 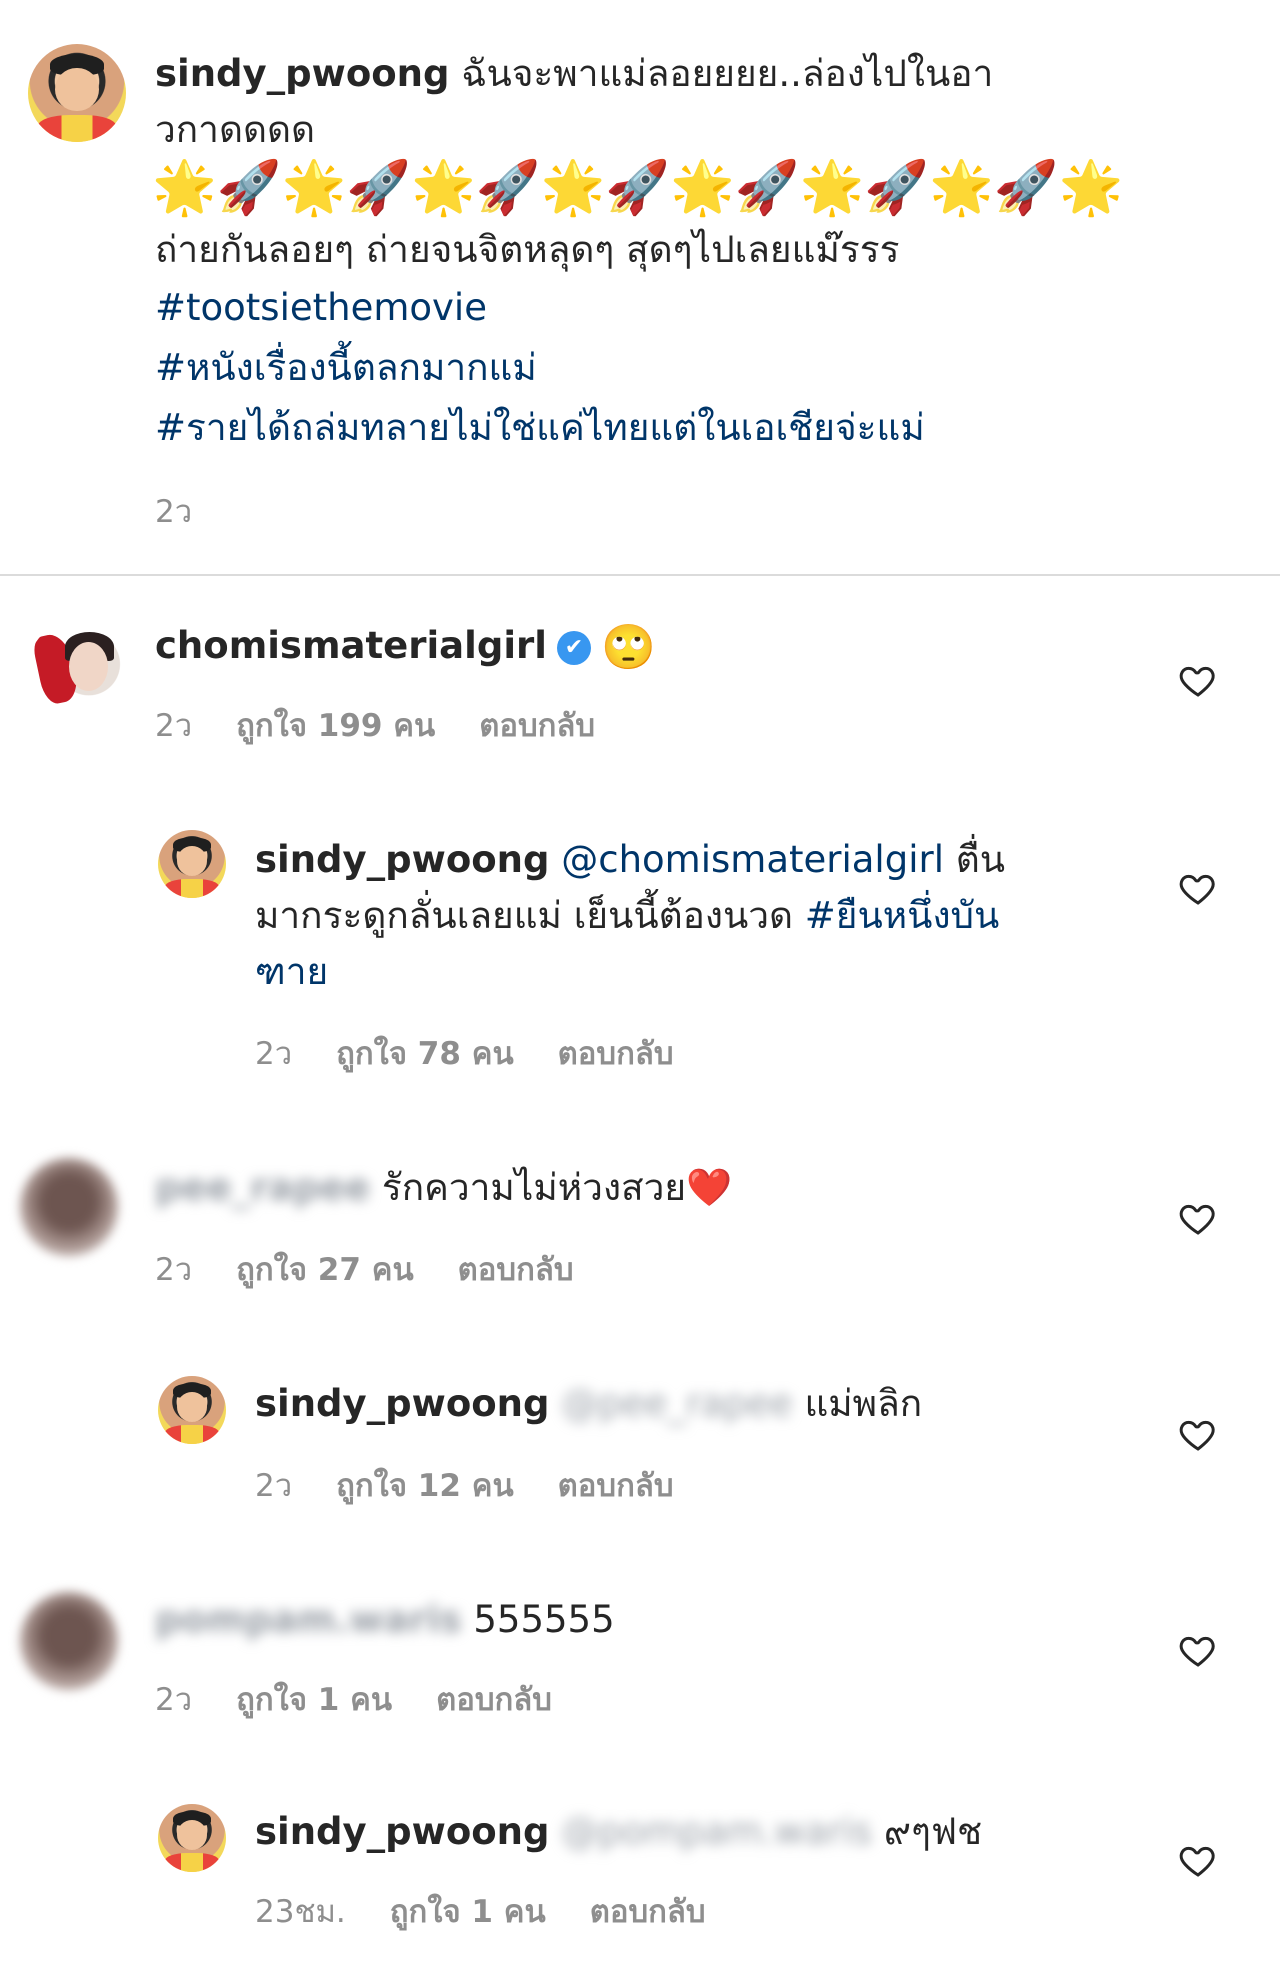 I want to click on hashtag-standing-first: #ยืนหนึ่งบัน, so click(x=902, y=915).